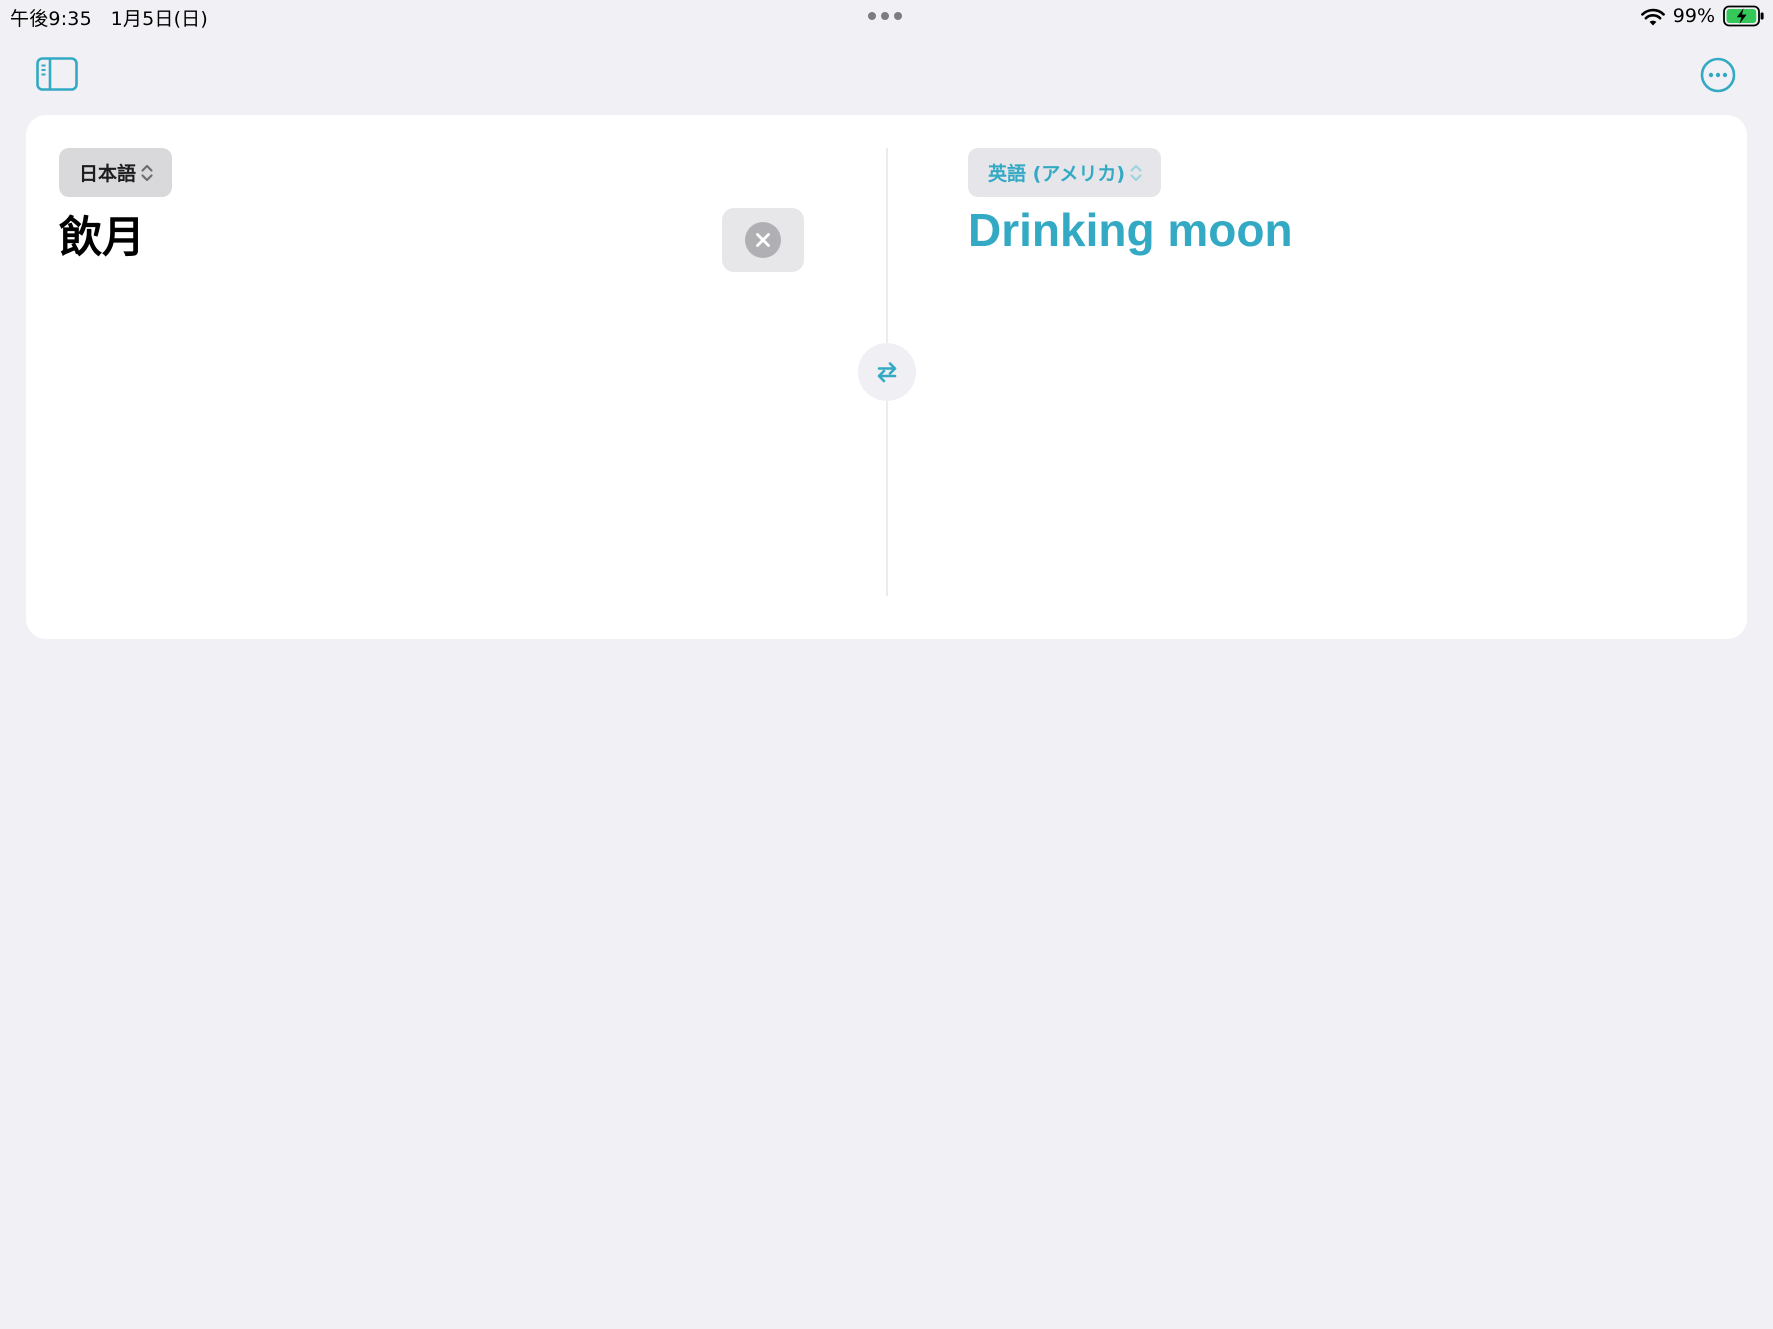  I want to click on source-language-label: 日本語, so click(108, 174).